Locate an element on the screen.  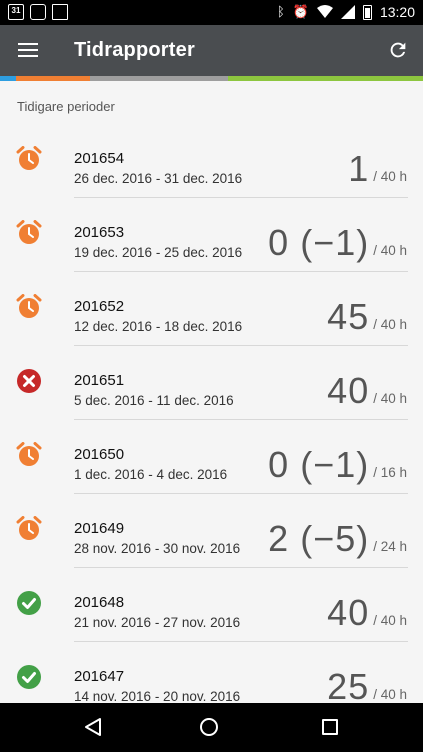
menu-icon is located at coordinates (28, 50).